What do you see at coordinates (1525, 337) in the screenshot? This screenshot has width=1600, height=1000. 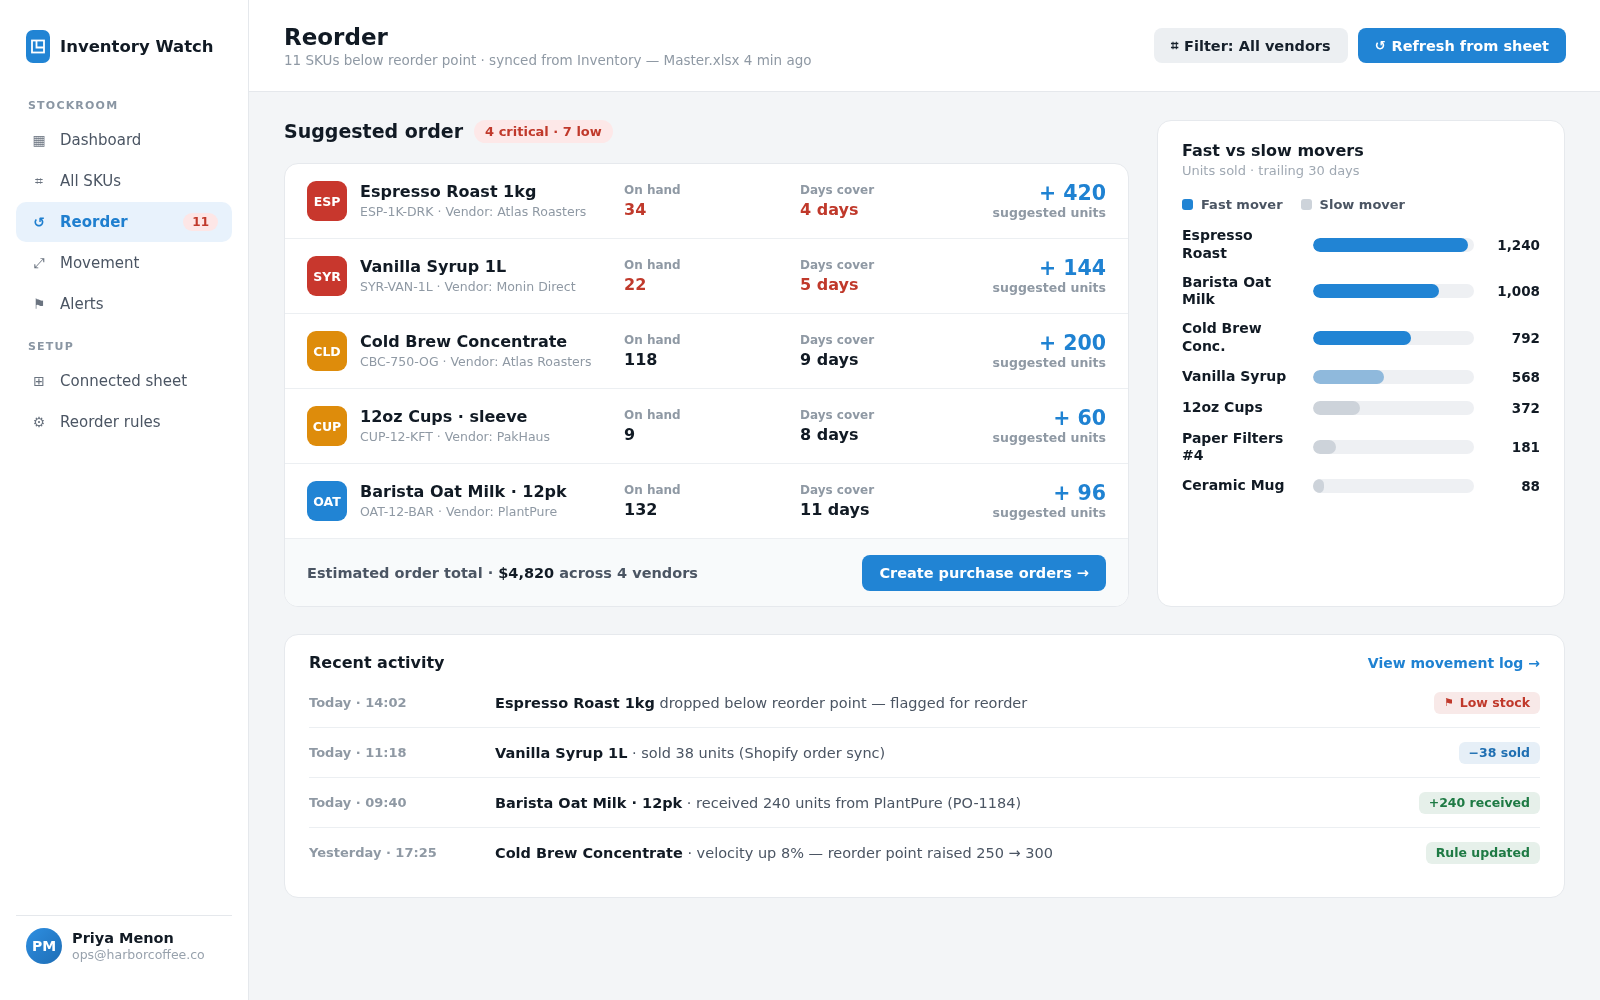 I see `units-value: 792` at bounding box center [1525, 337].